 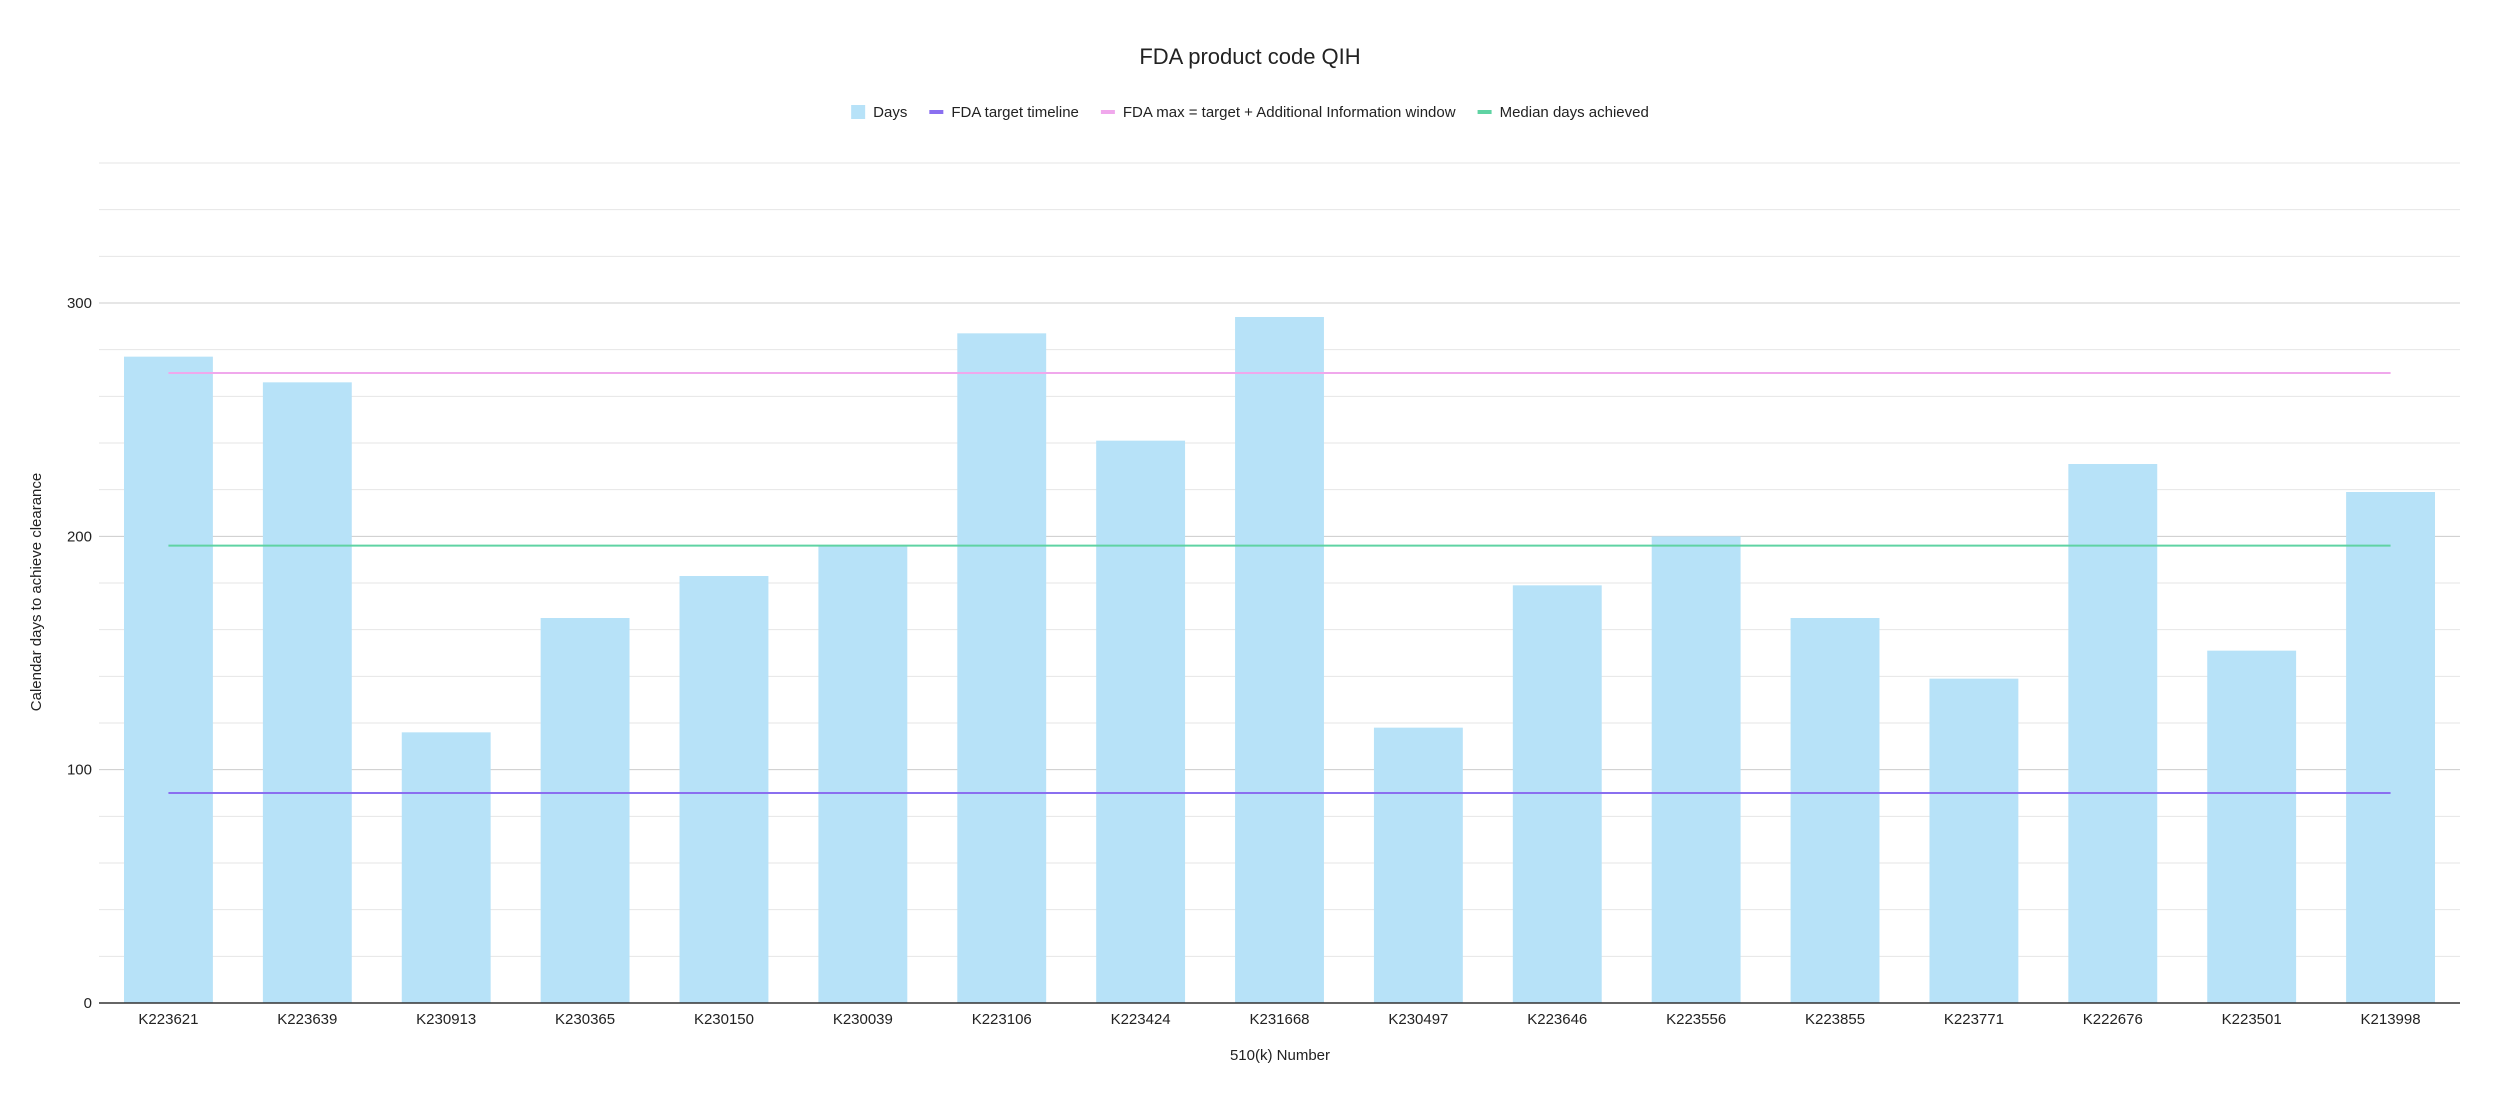 I want to click on x-tick-label: K223501, so click(x=2252, y=1019).